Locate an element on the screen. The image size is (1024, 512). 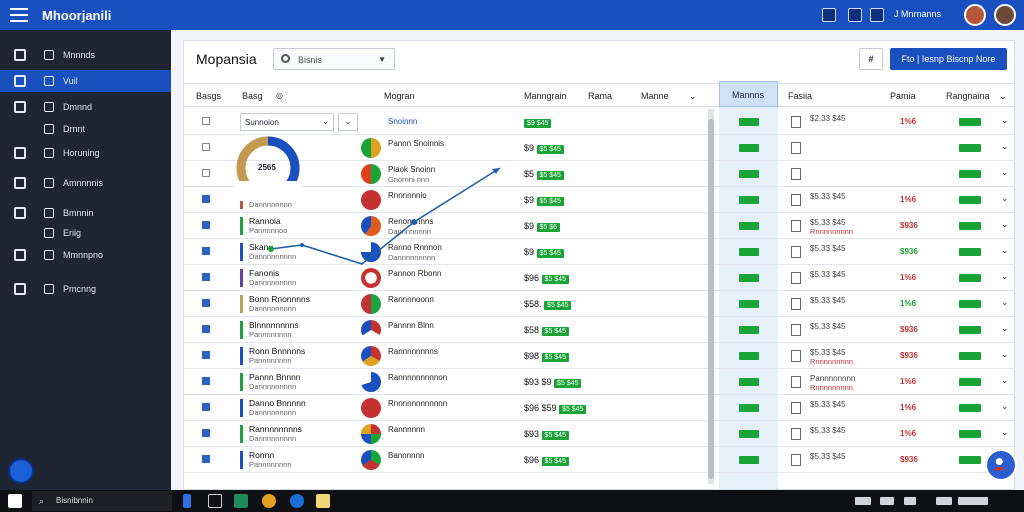
sidebar-item-folder: Bmnnin is located at coordinates (85, 213).